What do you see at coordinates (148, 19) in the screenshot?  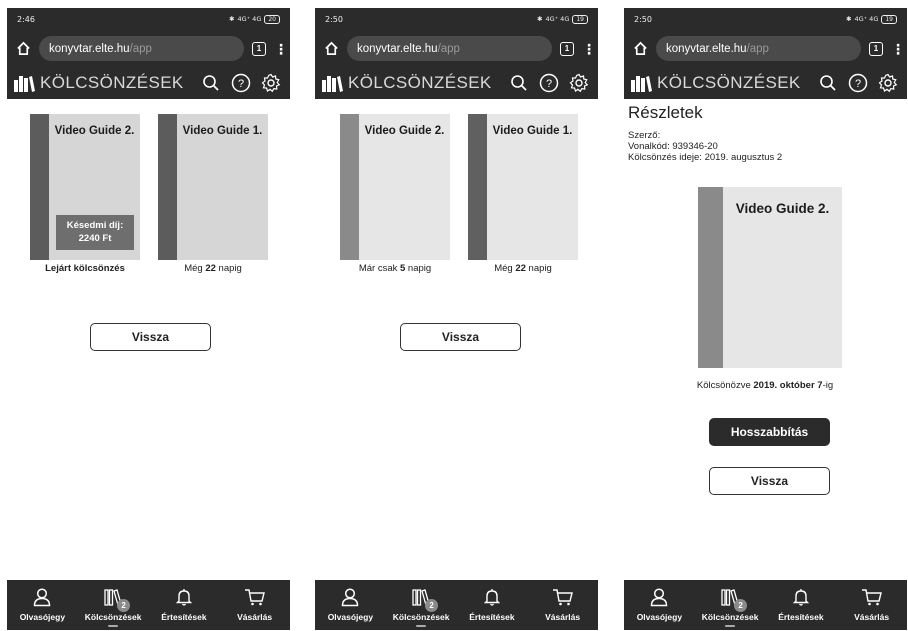 I see `status-bar: 2:46 ✱ 4G⁺ 4G 20` at bounding box center [148, 19].